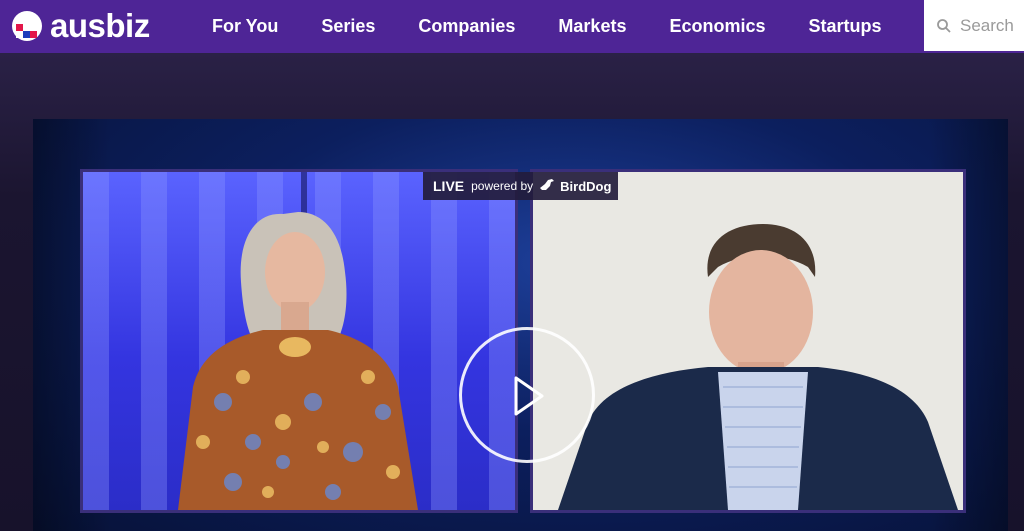 The image size is (1024, 531). I want to click on search-box, so click(974, 25).